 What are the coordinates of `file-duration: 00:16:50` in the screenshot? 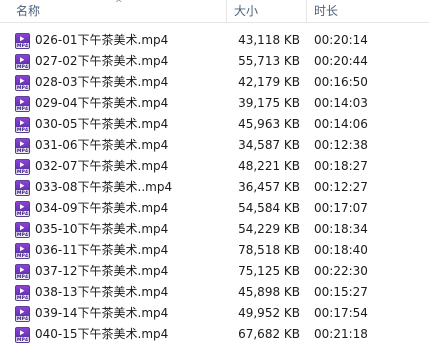 It's located at (341, 82).